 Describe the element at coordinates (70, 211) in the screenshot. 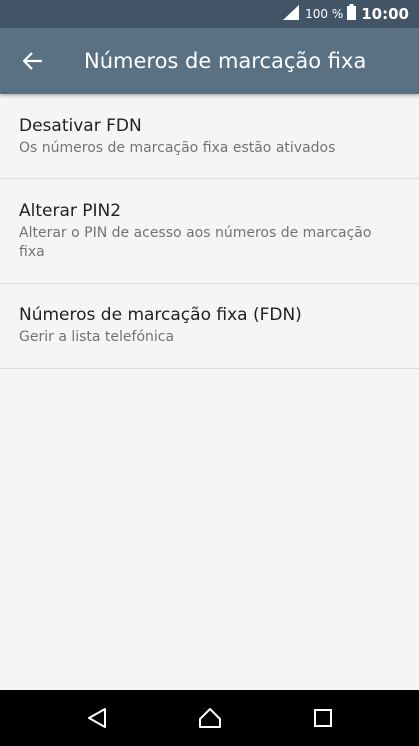

I see `item-title: Alterar PIN2` at that location.